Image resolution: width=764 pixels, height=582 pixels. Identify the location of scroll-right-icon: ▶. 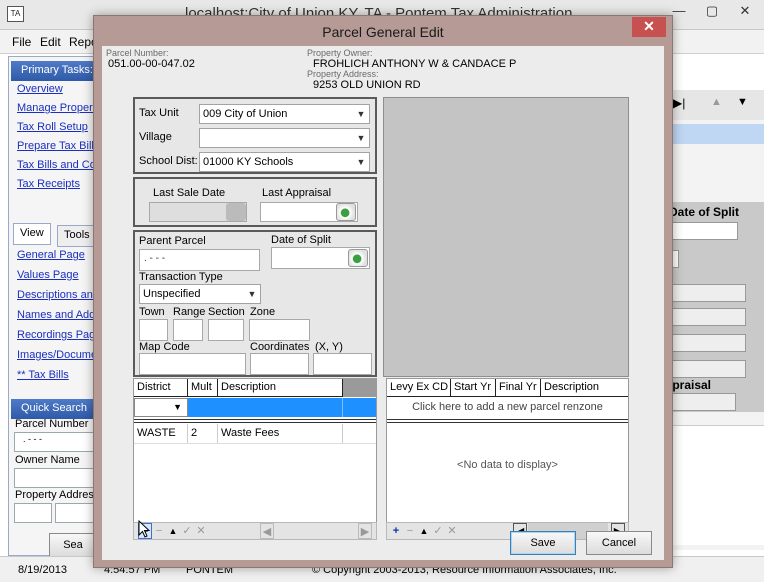
(365, 531).